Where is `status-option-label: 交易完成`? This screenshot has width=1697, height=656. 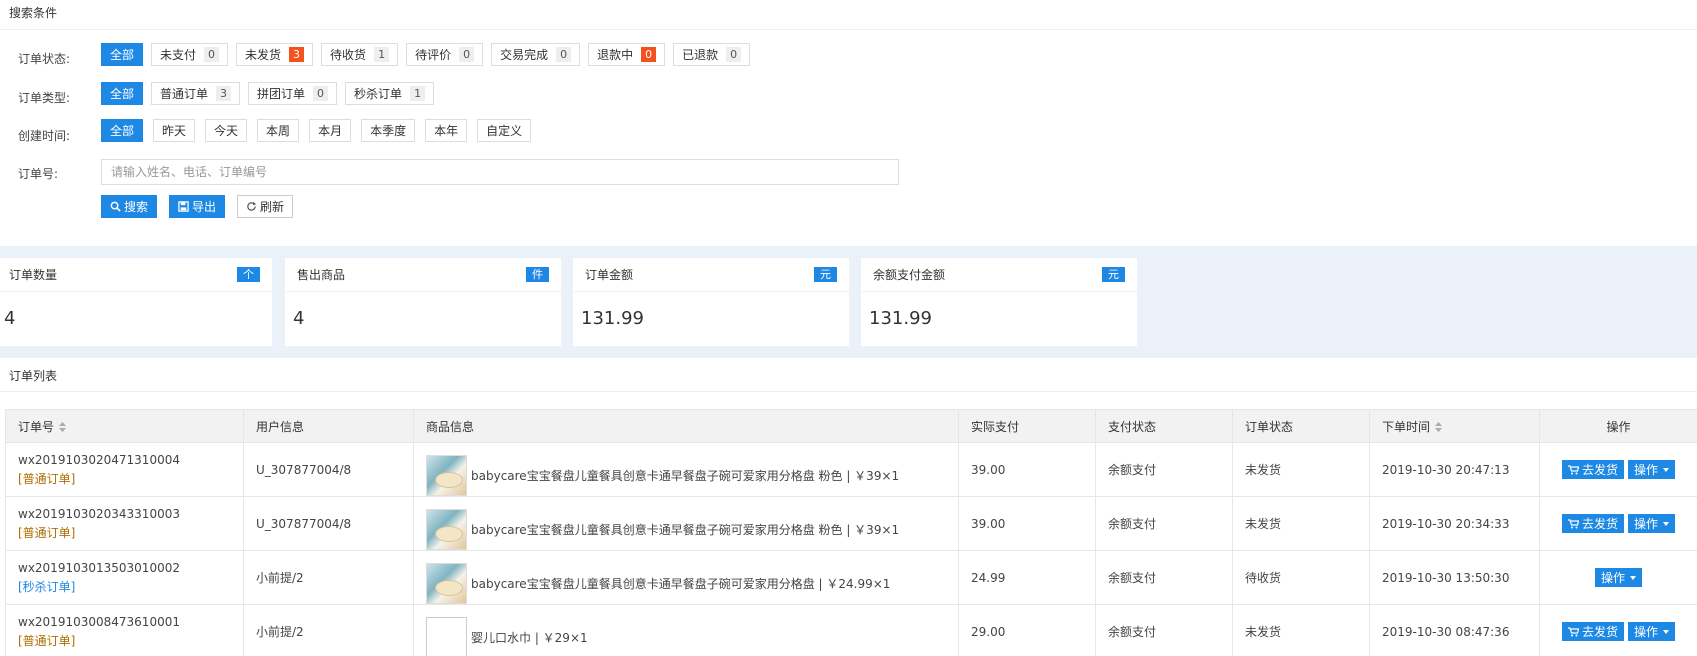 status-option-label: 交易完成 is located at coordinates (524, 55).